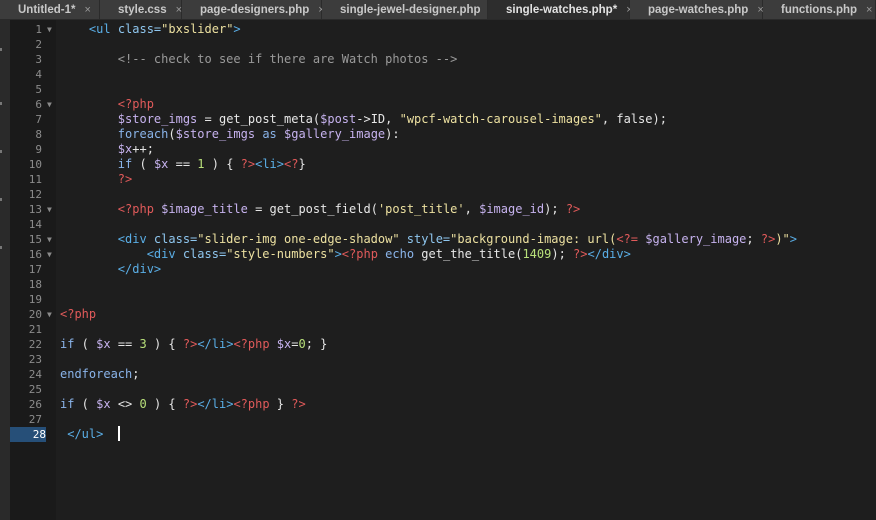 This screenshot has height=520, width=876. What do you see at coordinates (35, 194) in the screenshot?
I see `line-number: 12` at bounding box center [35, 194].